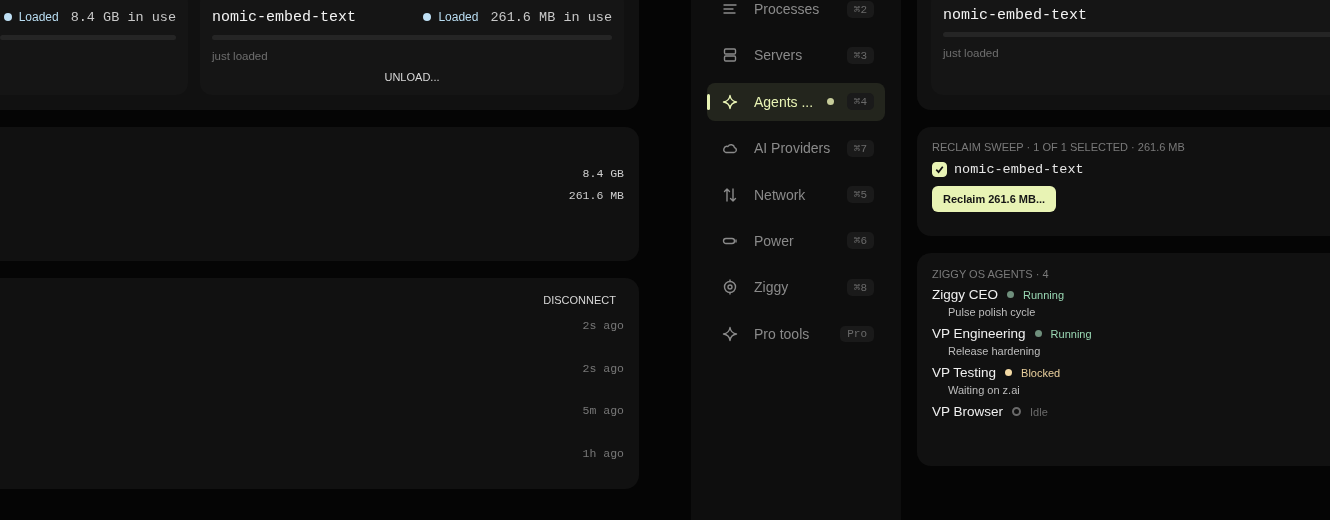 The width and height of the screenshot is (1330, 520). I want to click on shortcut-badge: ⌘7, so click(860, 148).